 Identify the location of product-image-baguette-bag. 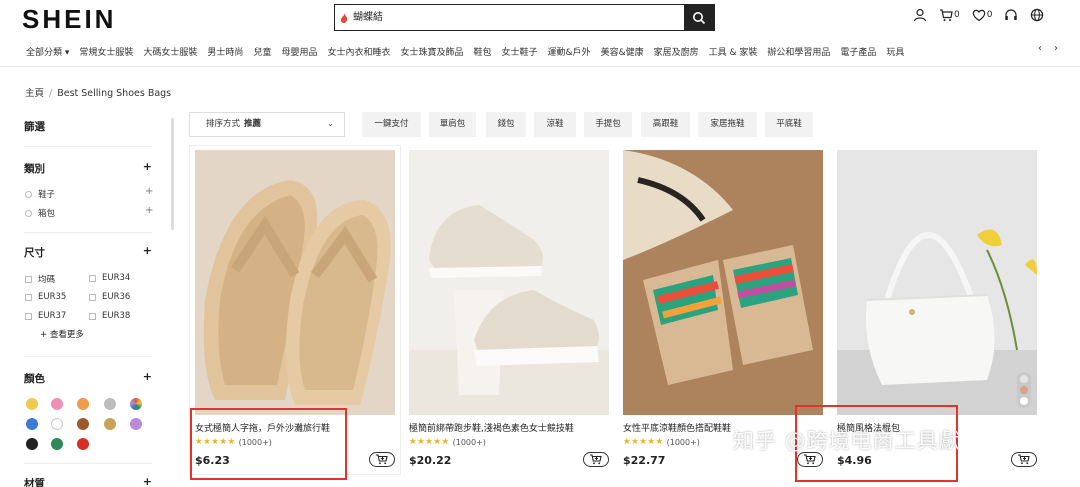
(937, 282).